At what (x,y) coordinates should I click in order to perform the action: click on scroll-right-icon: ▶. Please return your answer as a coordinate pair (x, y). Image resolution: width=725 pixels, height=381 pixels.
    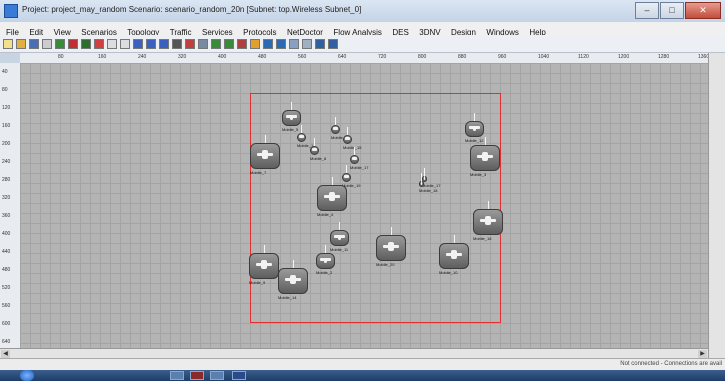
    Looking at the image, I should click on (702, 354).